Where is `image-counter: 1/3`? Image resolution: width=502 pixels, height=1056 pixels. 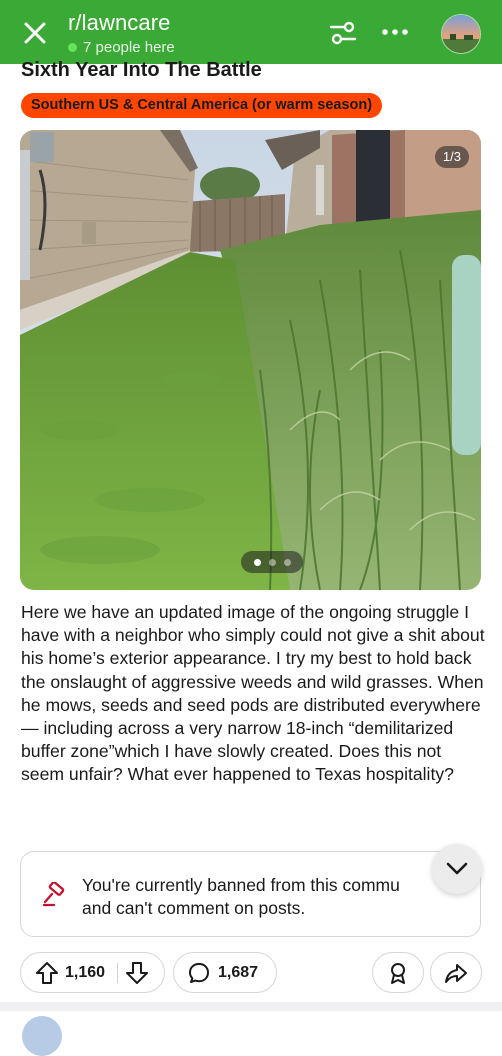 image-counter: 1/3 is located at coordinates (451, 157).